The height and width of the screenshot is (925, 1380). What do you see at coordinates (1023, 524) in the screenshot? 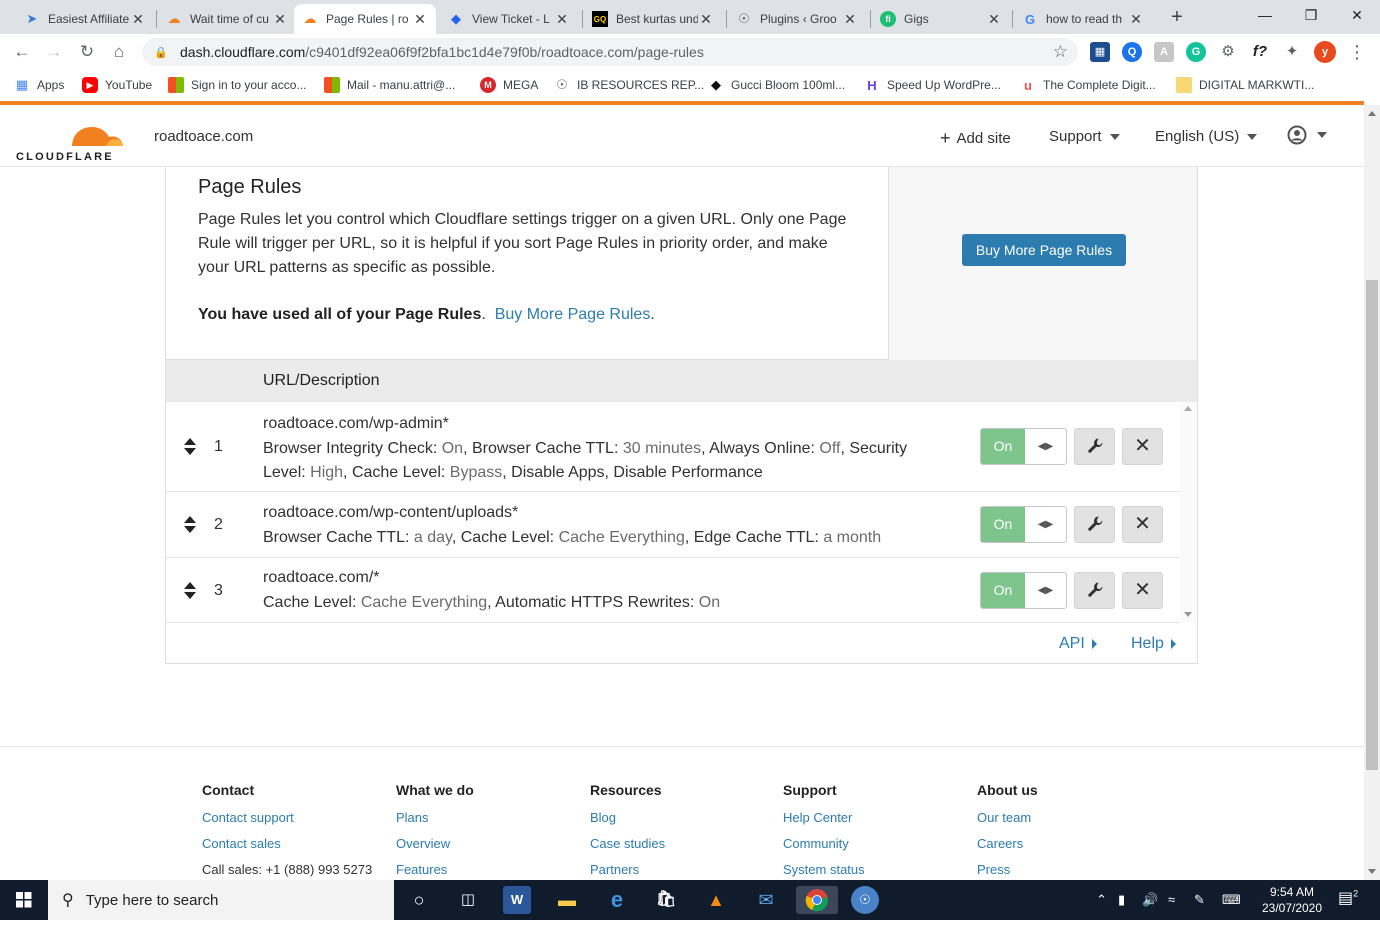
I see `rule-enabled-toggle: On ◀▶` at bounding box center [1023, 524].